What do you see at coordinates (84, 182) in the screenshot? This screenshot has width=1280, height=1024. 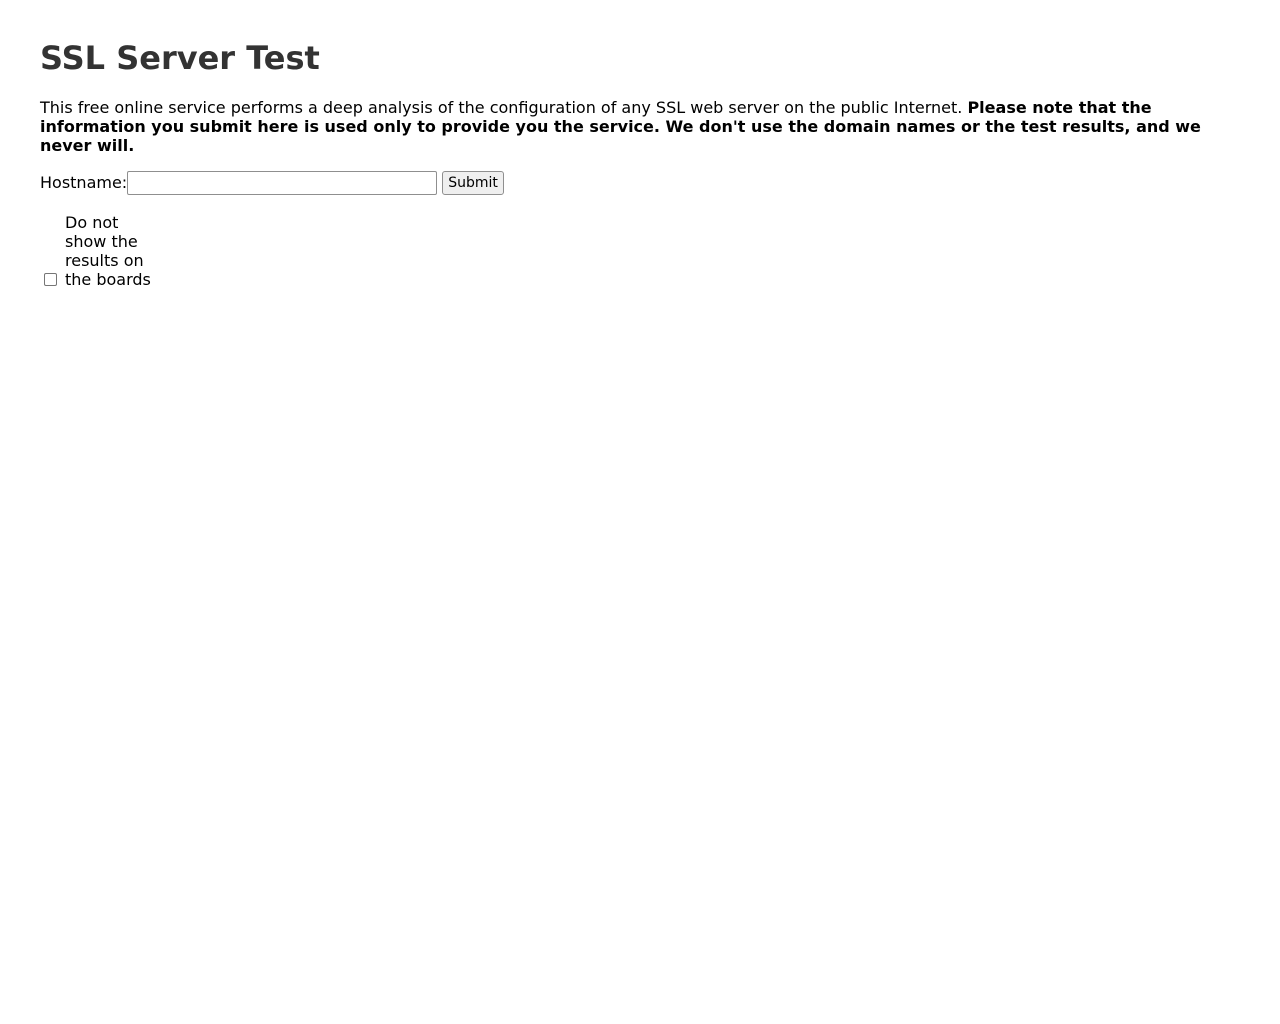 I see `hostname-label: Hostname:` at bounding box center [84, 182].